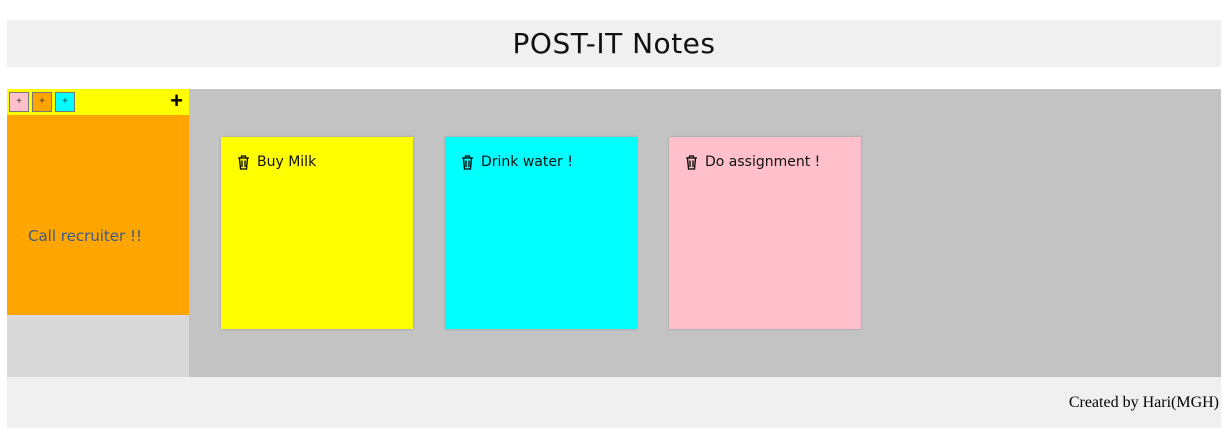 The width and height of the screenshot is (1228, 437). Describe the element at coordinates (287, 162) in the screenshot. I see `note-text: Buy Milk` at that location.